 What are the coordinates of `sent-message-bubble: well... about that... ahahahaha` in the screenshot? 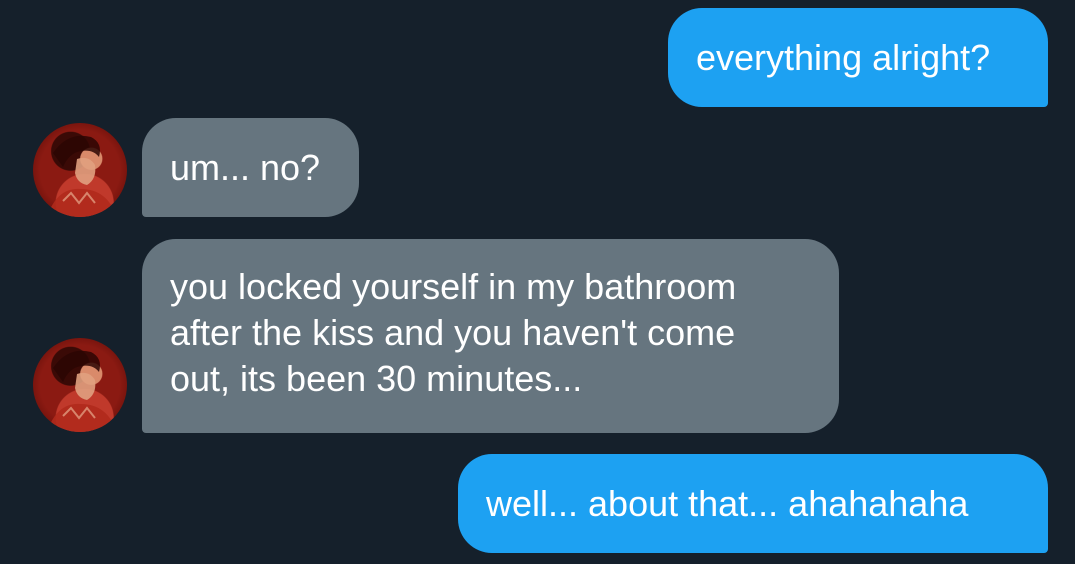 It's located at (753, 503).